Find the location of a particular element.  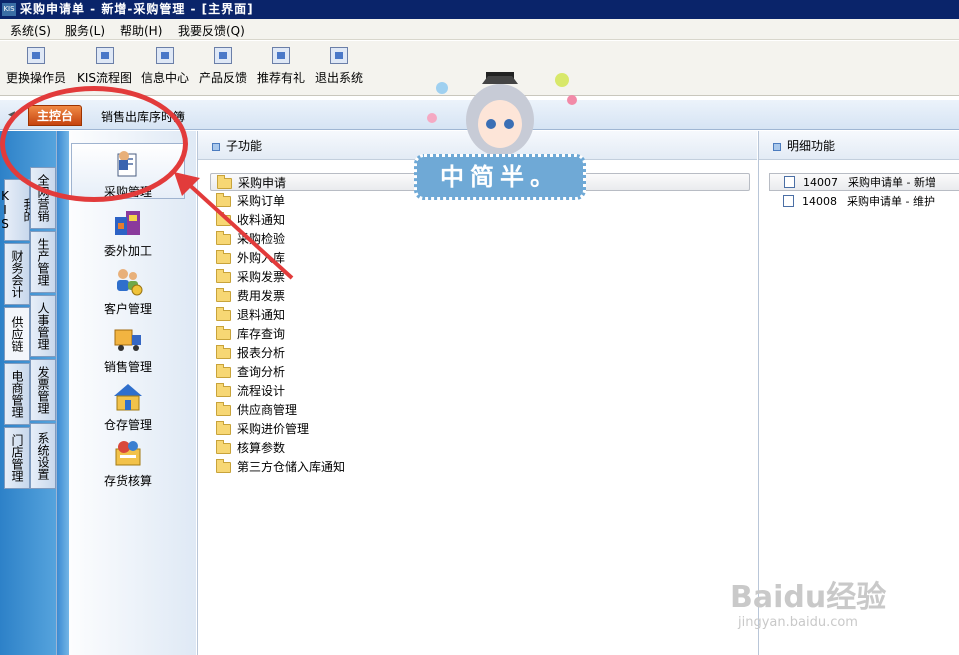

detail-code: 14007 is located at coordinates (820, 182).